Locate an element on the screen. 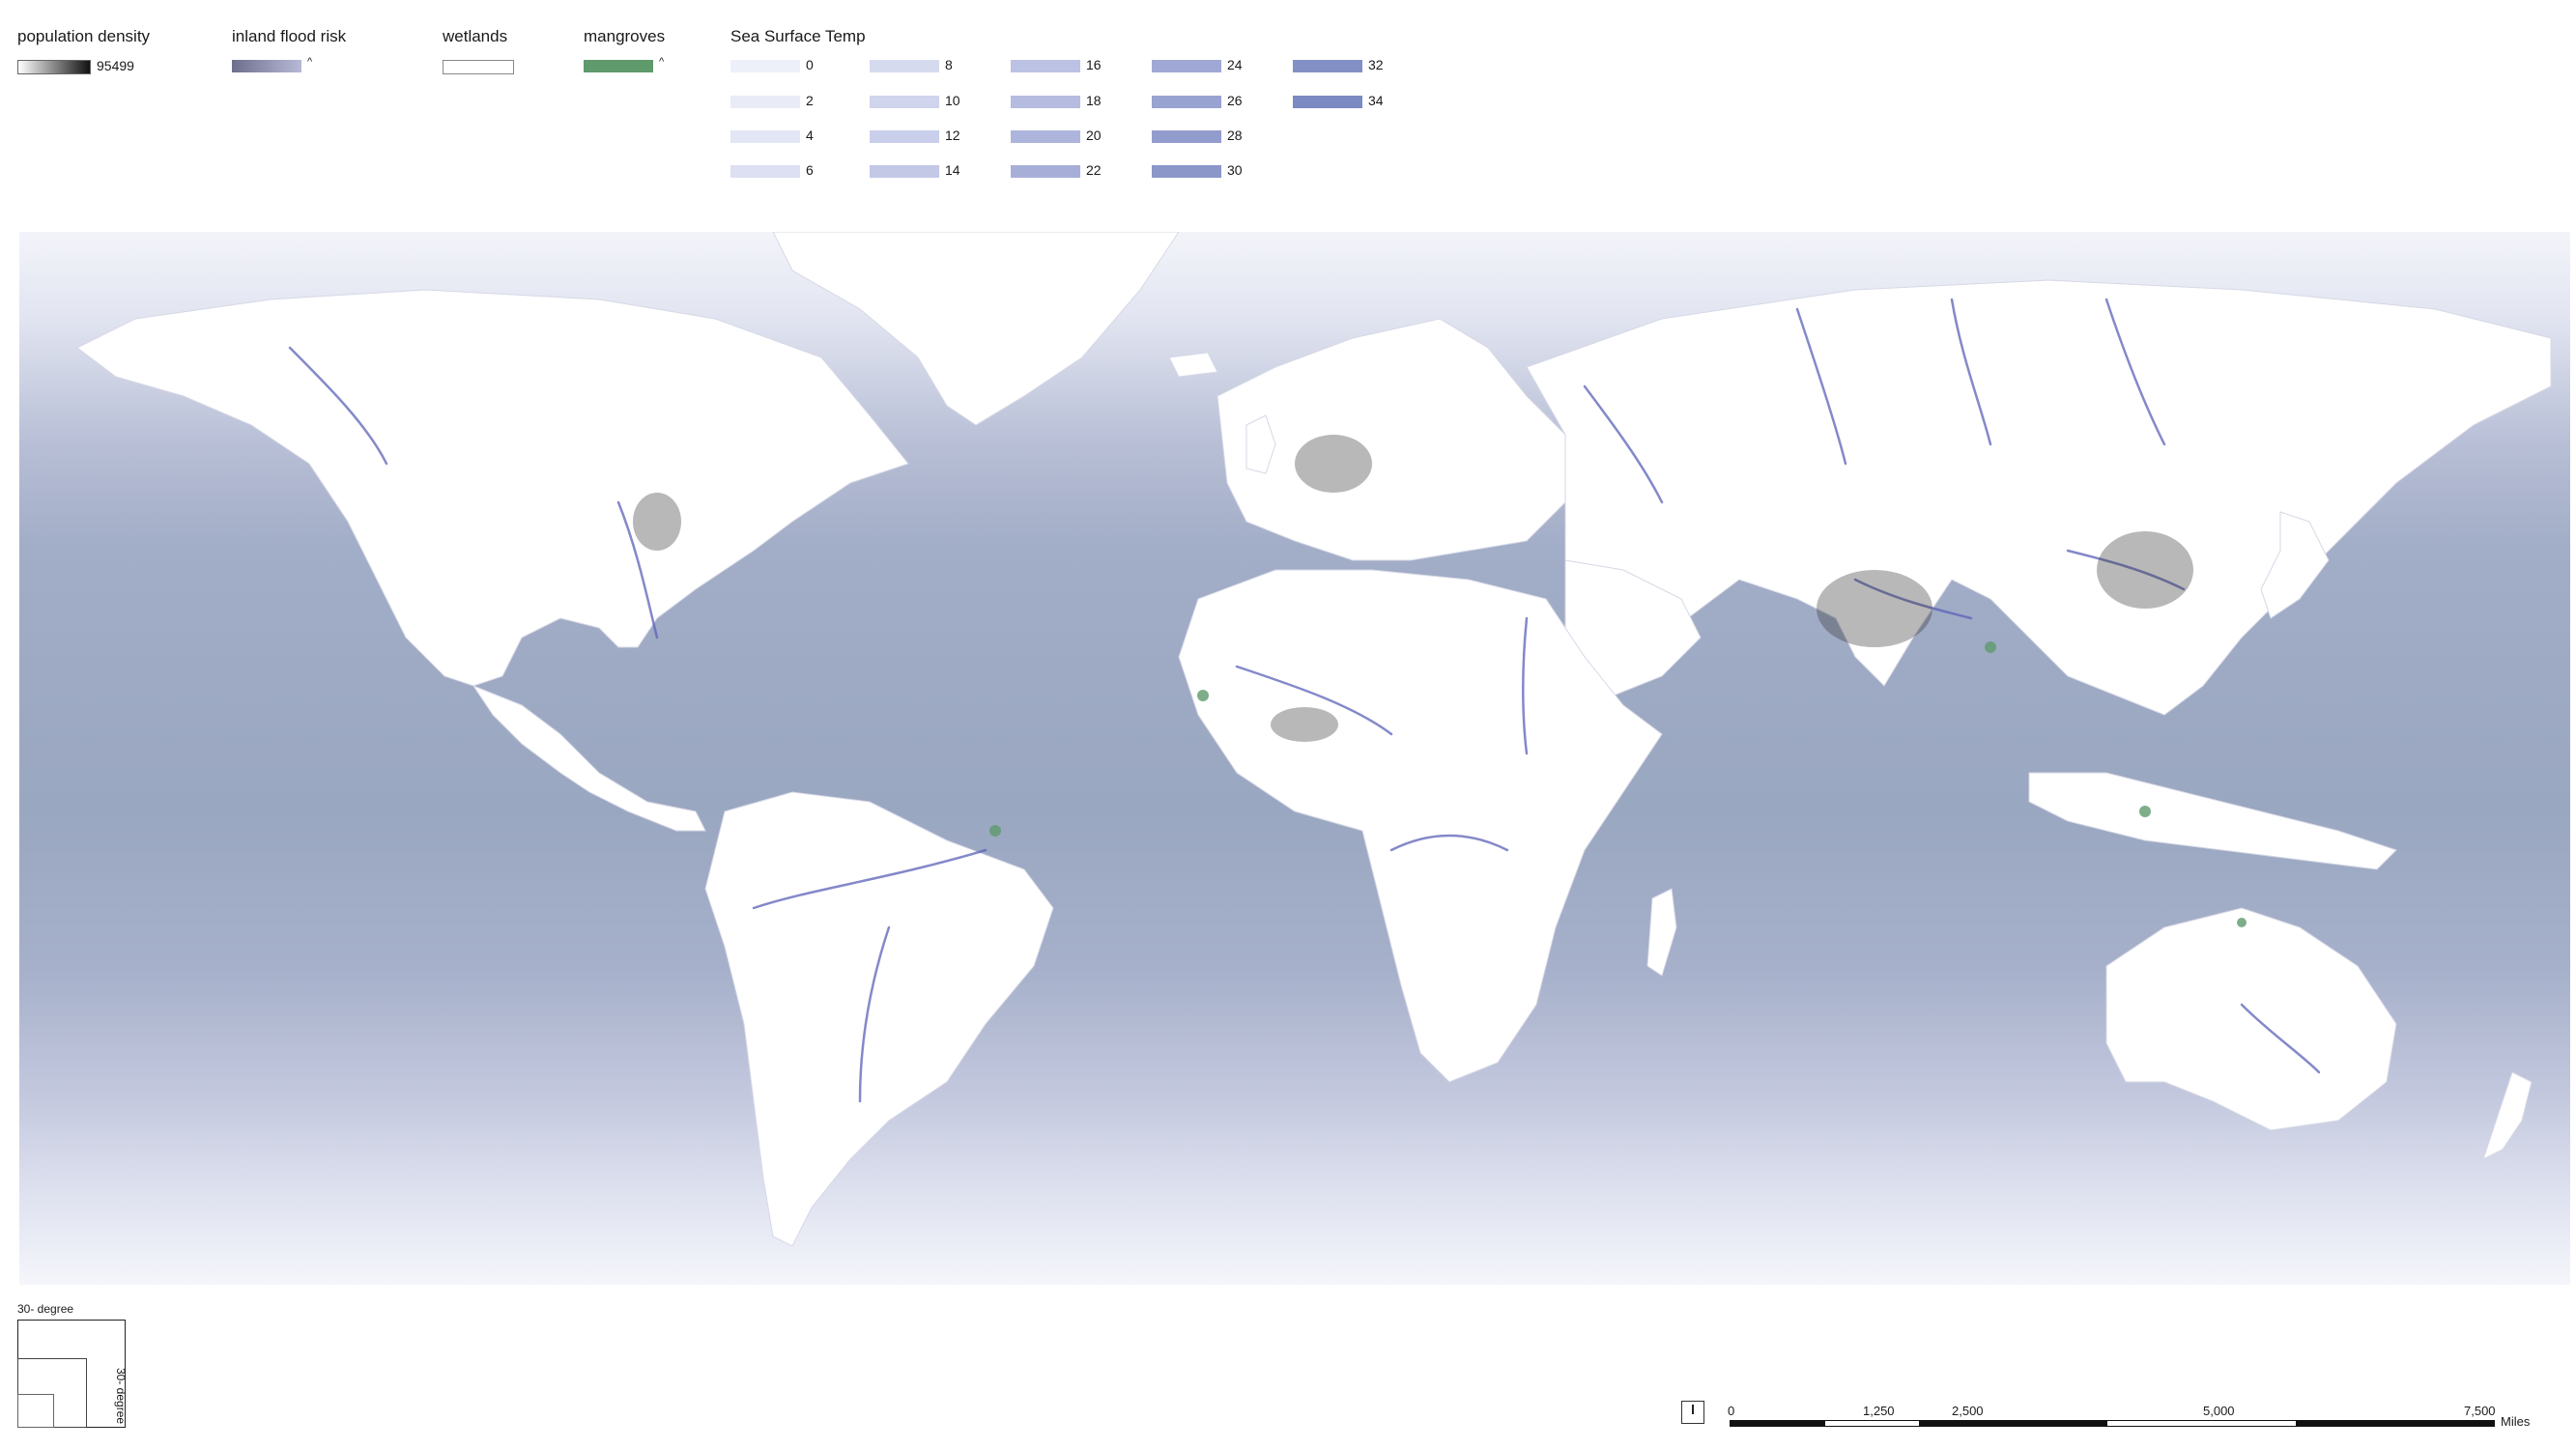 This screenshot has width=2576, height=1449. mangrove-bangladesh is located at coordinates (1991, 647).